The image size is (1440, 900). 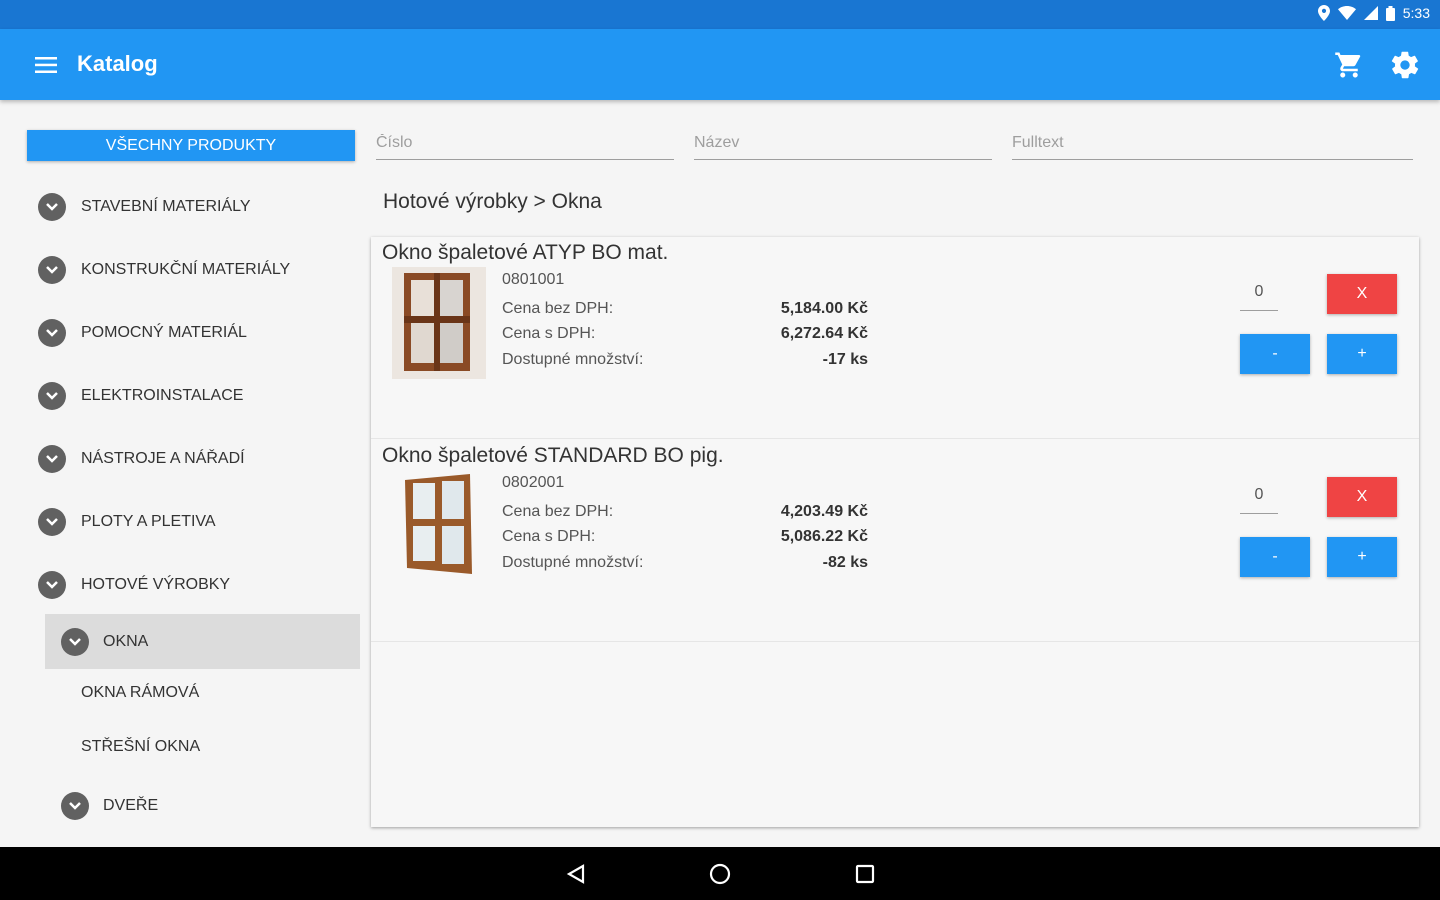 What do you see at coordinates (685, 537) in the screenshot?
I see `price-with-vat-row: Cena s DPH: 5,086.22 Kč` at bounding box center [685, 537].